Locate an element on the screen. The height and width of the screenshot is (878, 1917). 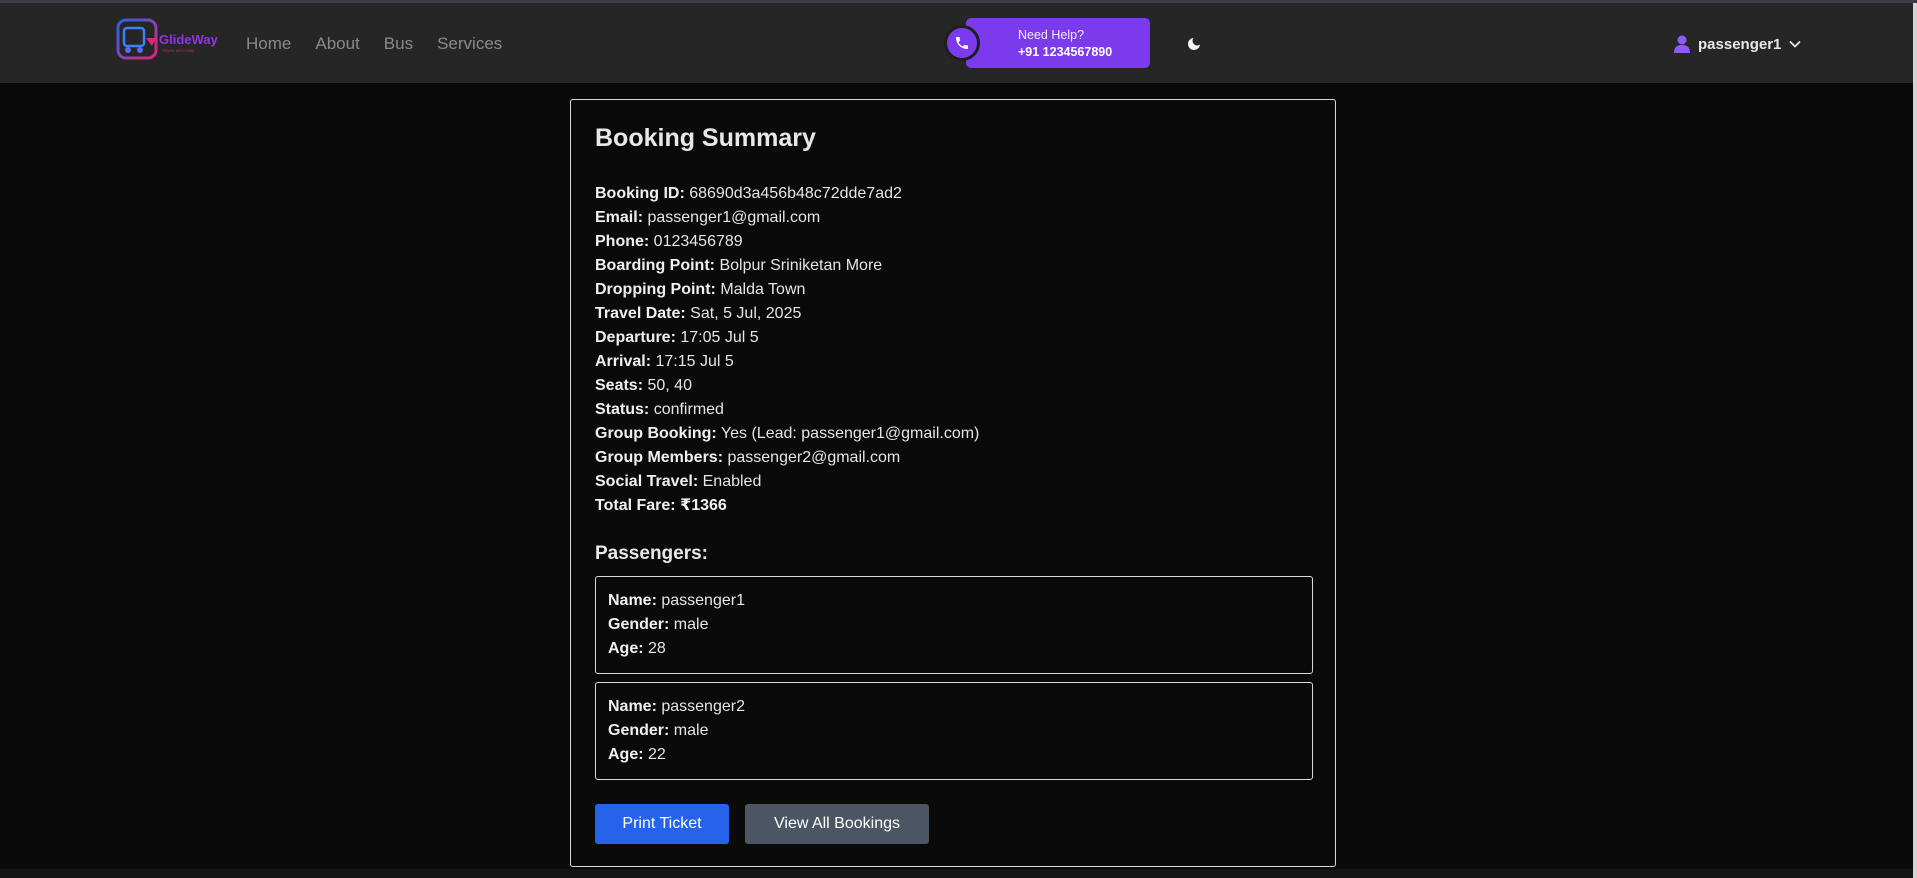
bus-logo-icon: GlideWay TRAVEL WITH EASE is located at coordinates (167, 39).